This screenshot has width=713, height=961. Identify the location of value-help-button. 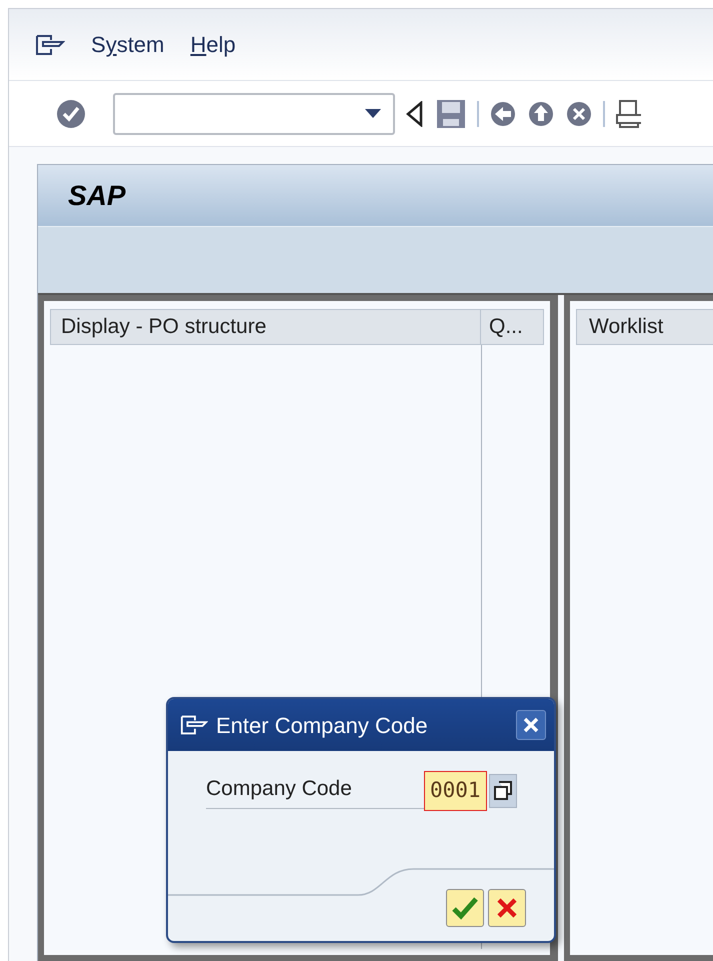
(502, 791).